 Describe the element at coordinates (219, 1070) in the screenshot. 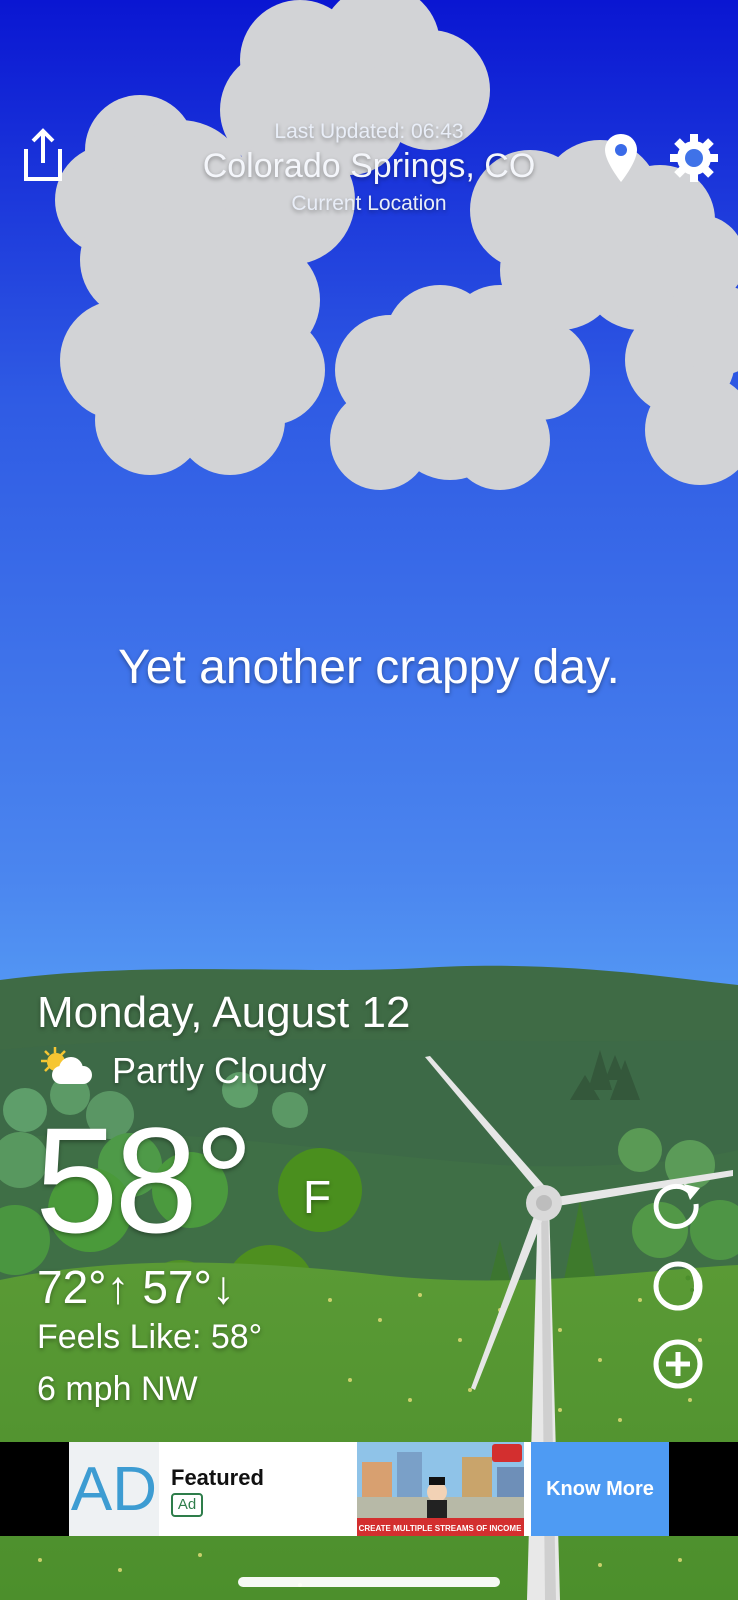

I see `condition-label: Partly Cloudy` at that location.